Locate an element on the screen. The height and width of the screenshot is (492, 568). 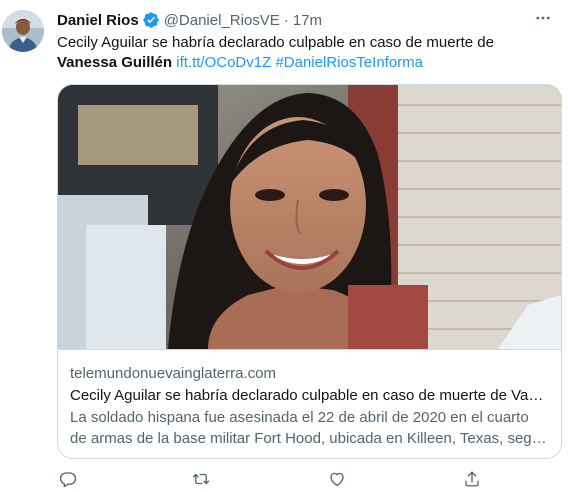
reply-icon is located at coordinates (68, 479).